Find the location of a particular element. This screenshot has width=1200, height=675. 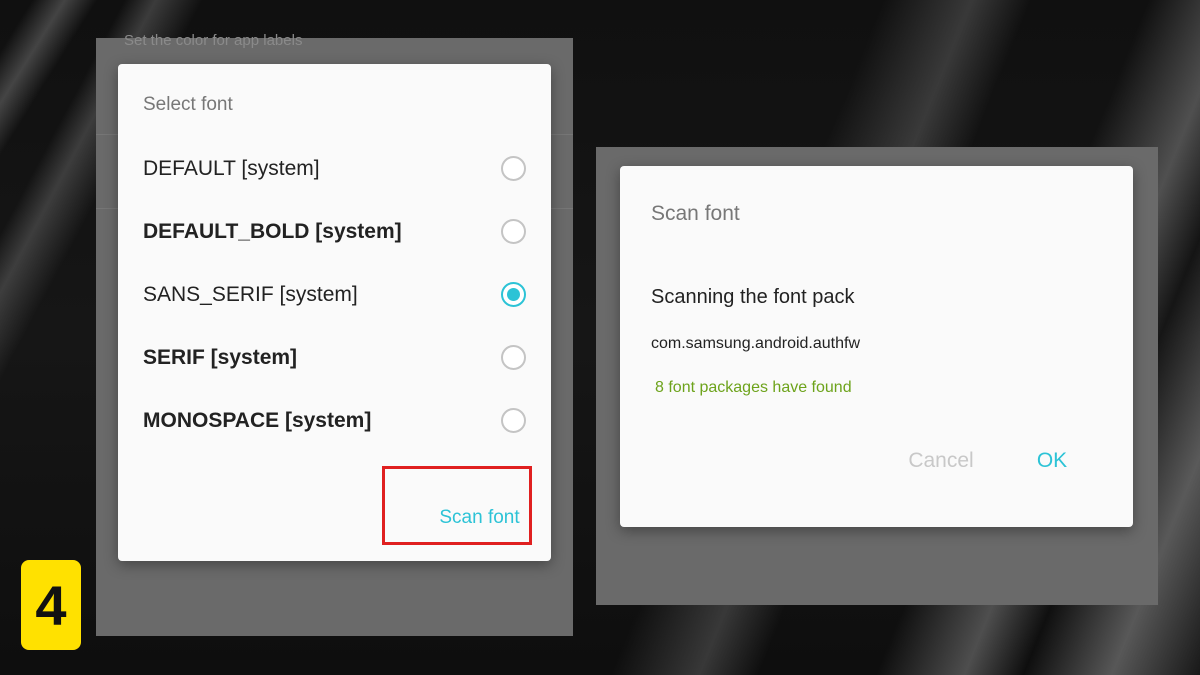

radio-button-checked is located at coordinates (513, 294).